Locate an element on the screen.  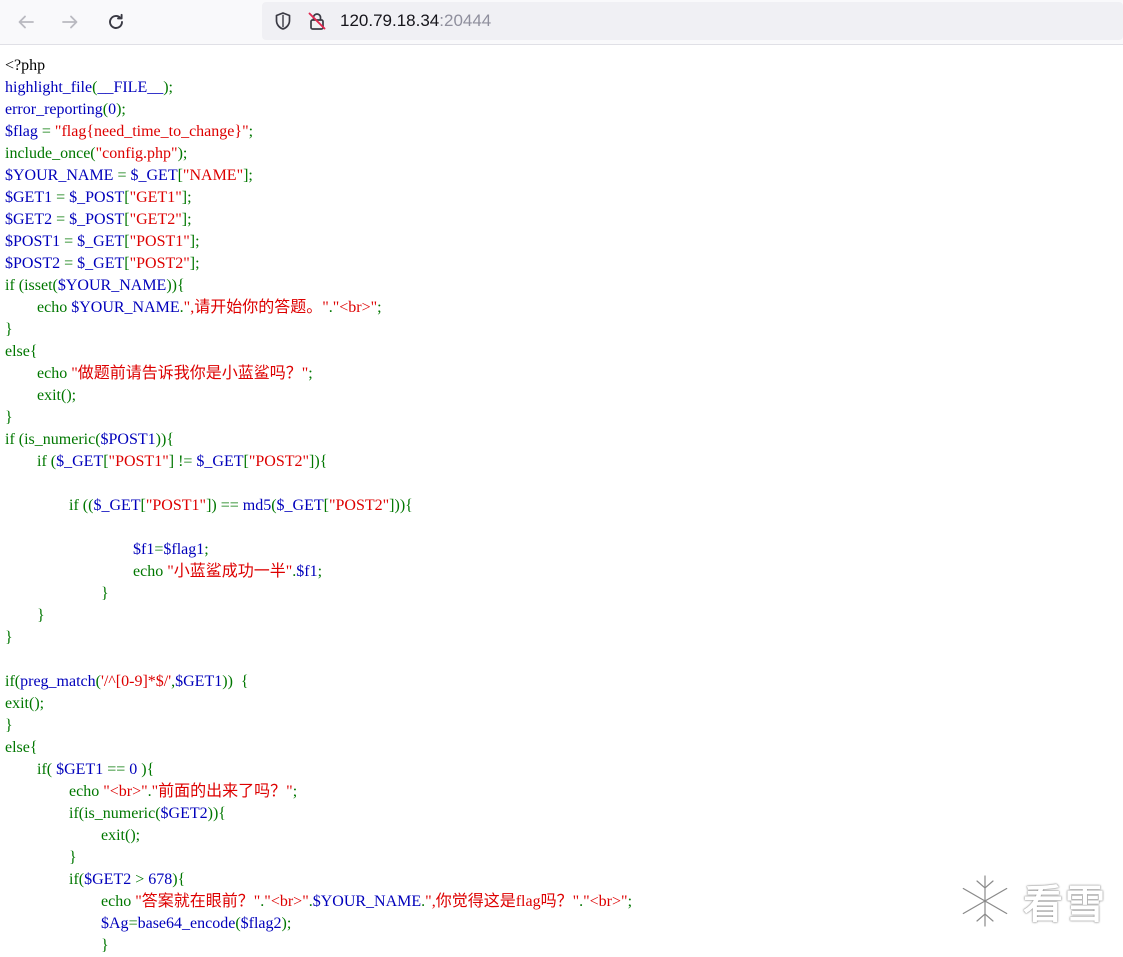
insecure-lock-icon is located at coordinates (317, 21).